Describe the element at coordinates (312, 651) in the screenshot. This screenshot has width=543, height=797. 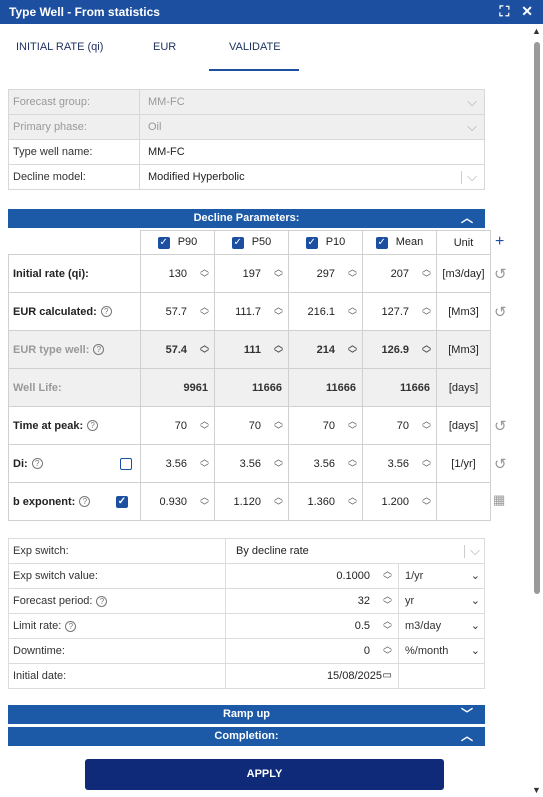
I see `downtime-input: 0 ︿ ﹀` at that location.